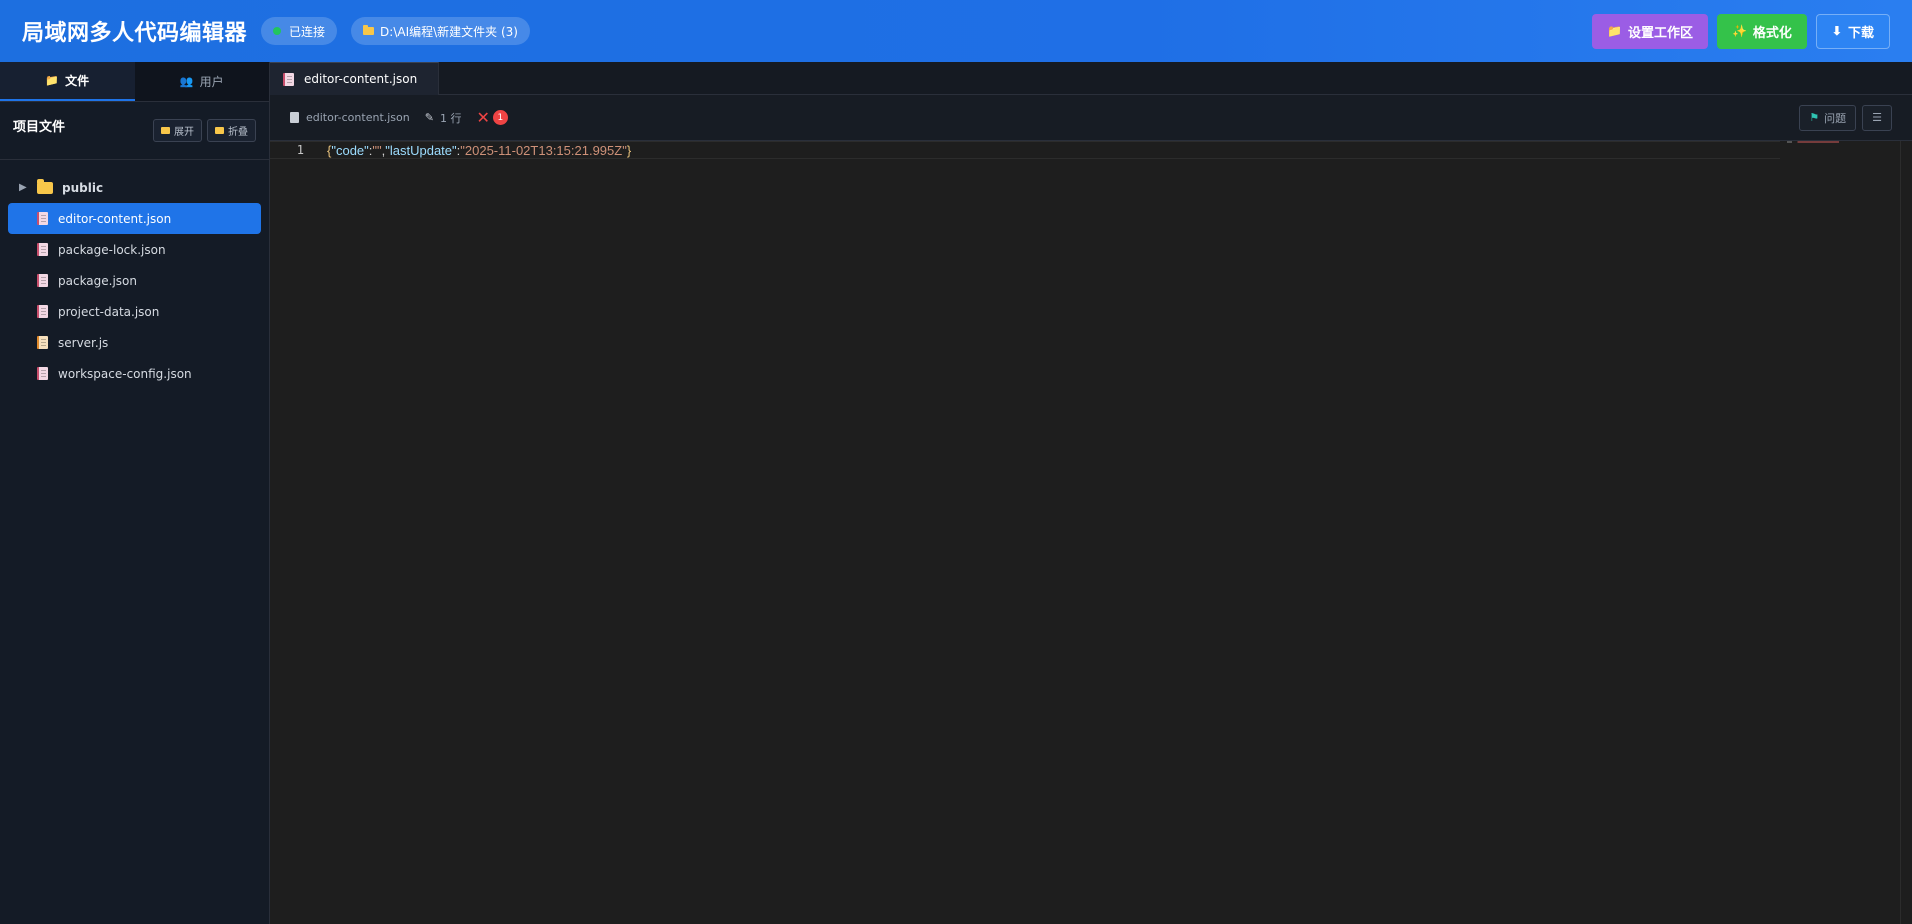  I want to click on connection-status-label: 已连接, so click(307, 31).